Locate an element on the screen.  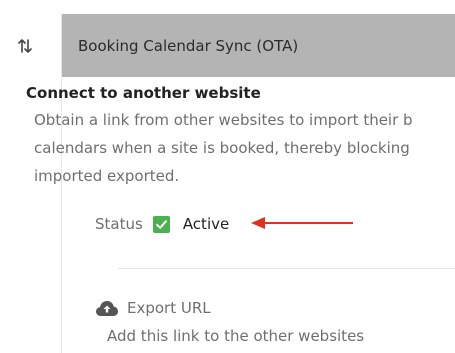
section-divider is located at coordinates (286, 268).